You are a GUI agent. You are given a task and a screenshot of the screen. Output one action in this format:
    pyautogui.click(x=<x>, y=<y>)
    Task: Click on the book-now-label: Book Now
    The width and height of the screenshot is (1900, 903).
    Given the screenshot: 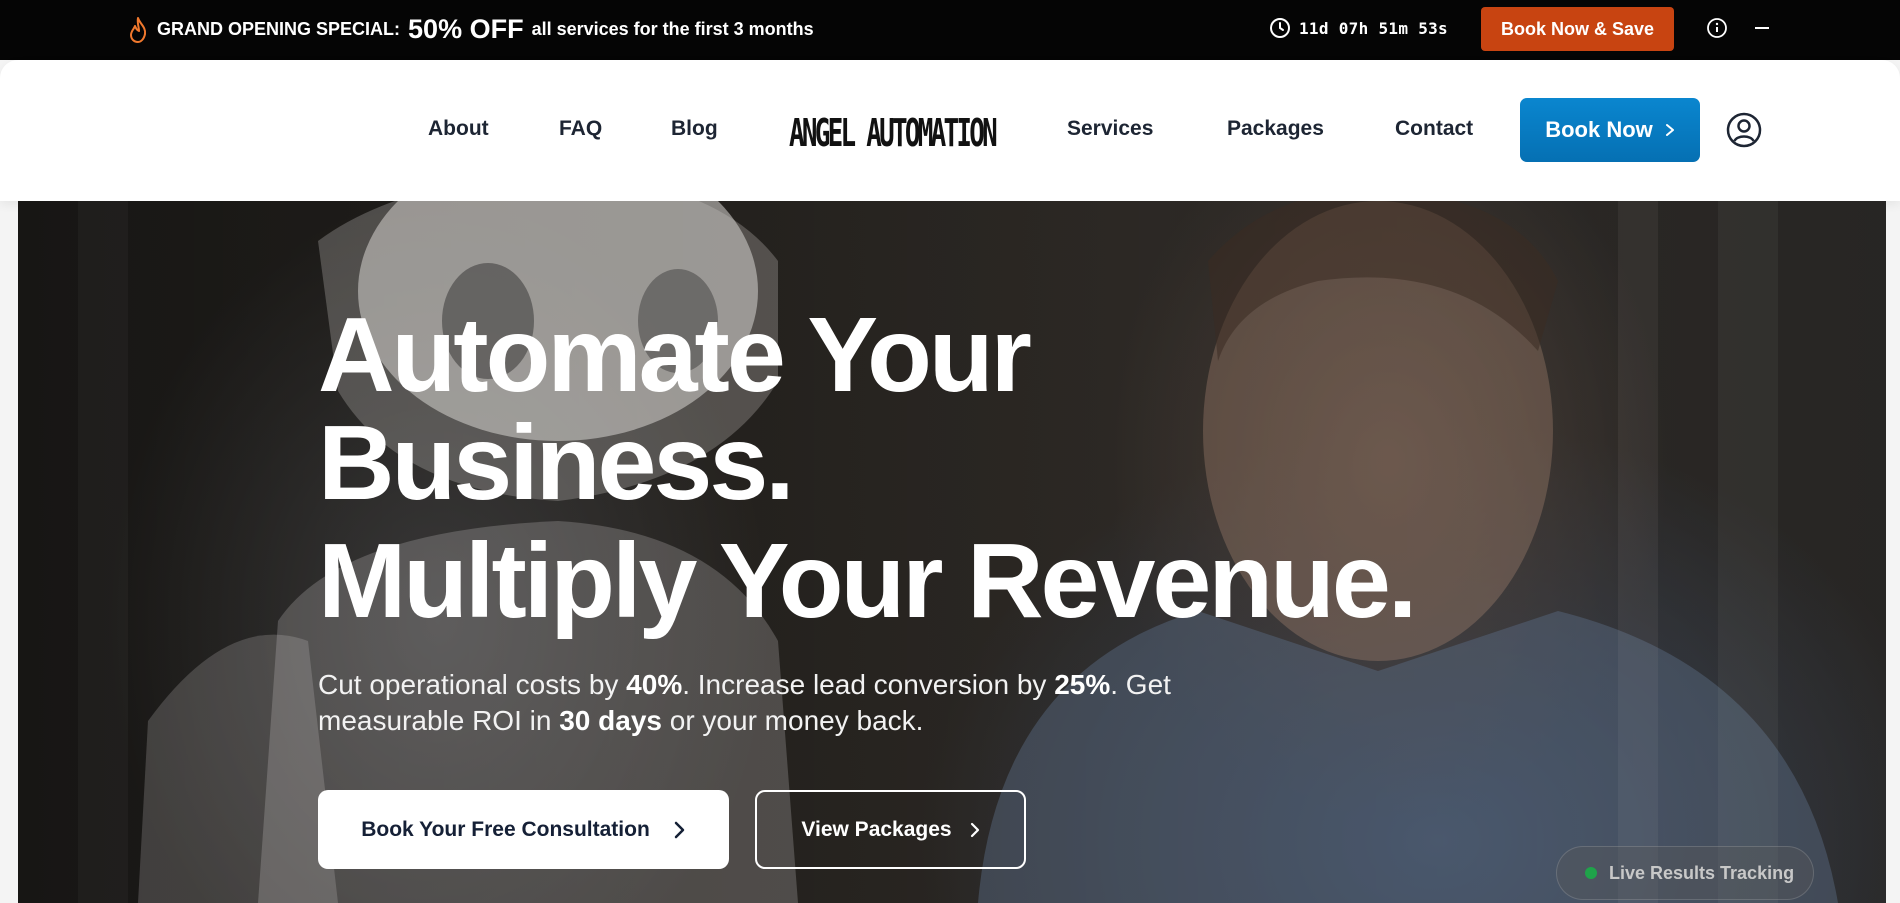 What is the action you would take?
    pyautogui.click(x=1599, y=129)
    